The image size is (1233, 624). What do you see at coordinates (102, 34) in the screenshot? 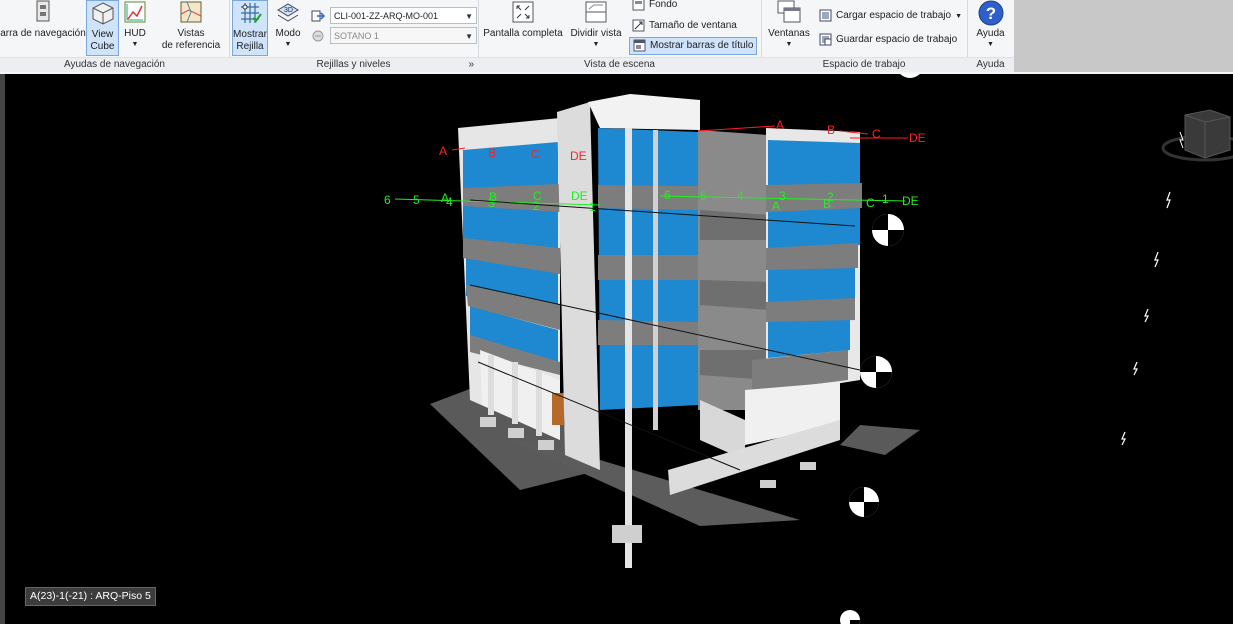
I see `viewcube-label-1: View` at bounding box center [102, 34].